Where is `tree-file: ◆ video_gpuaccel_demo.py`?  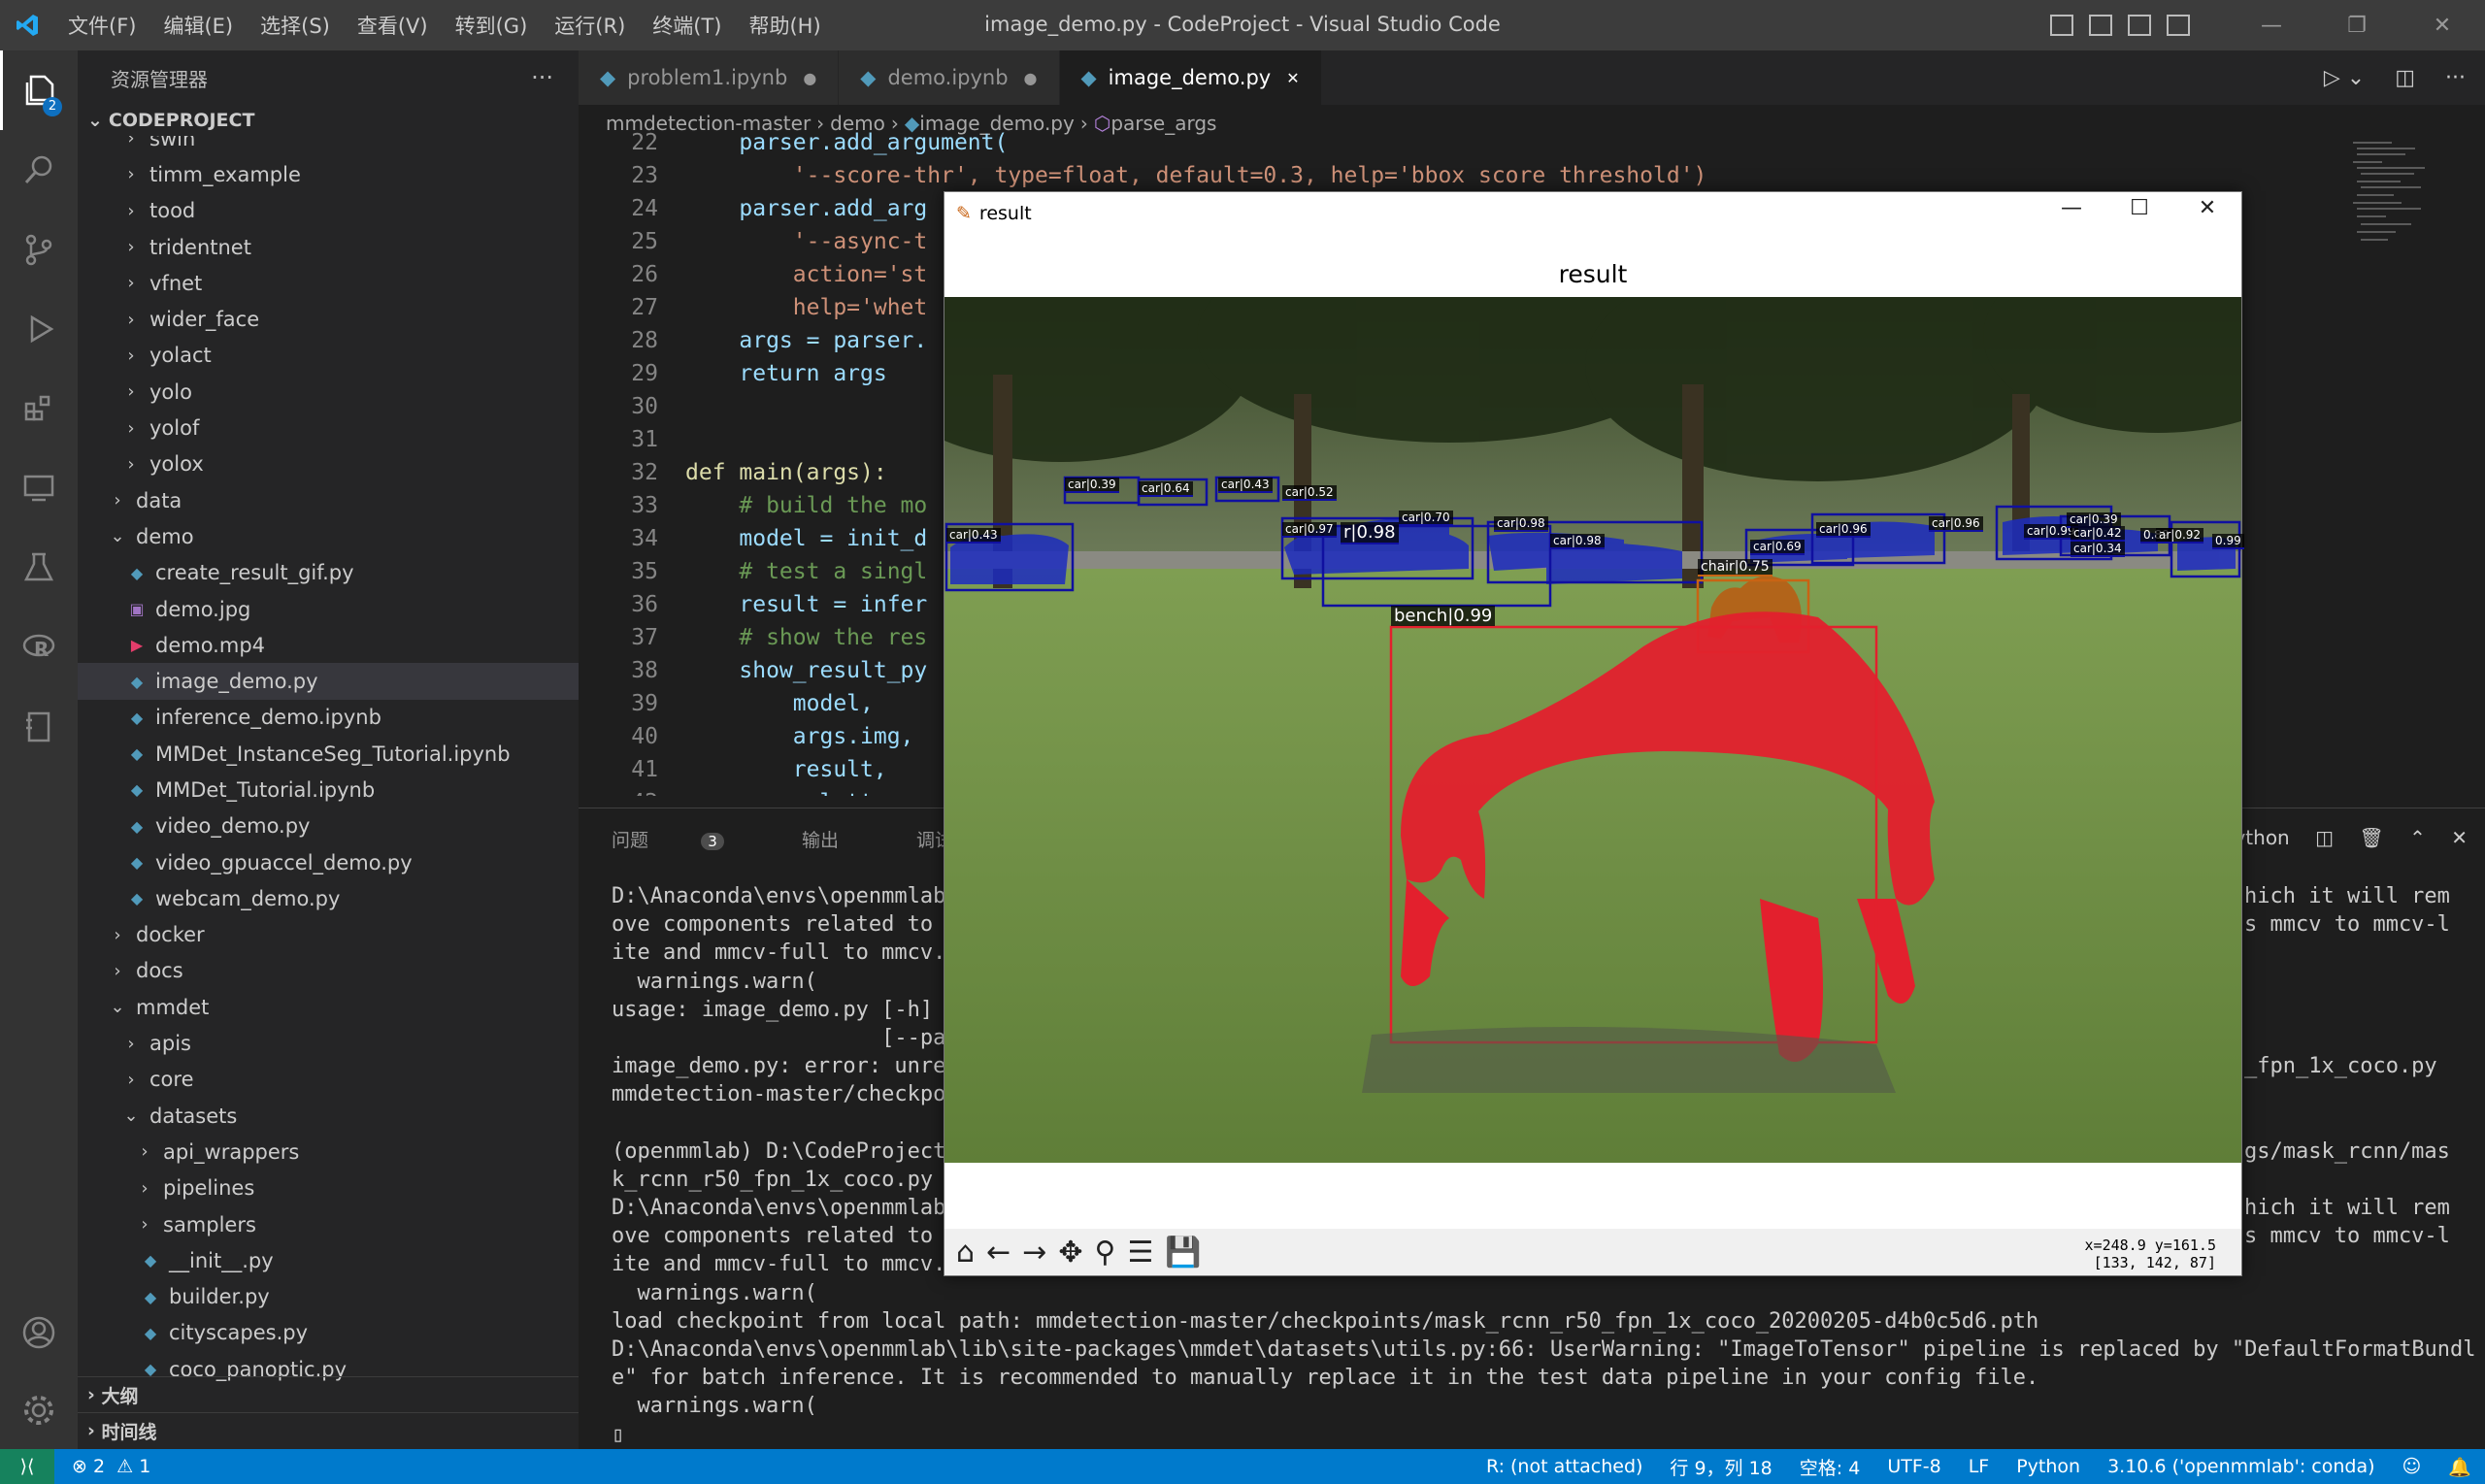
tree-file: ◆ video_gpuaccel_demo.py is located at coordinates (328, 862).